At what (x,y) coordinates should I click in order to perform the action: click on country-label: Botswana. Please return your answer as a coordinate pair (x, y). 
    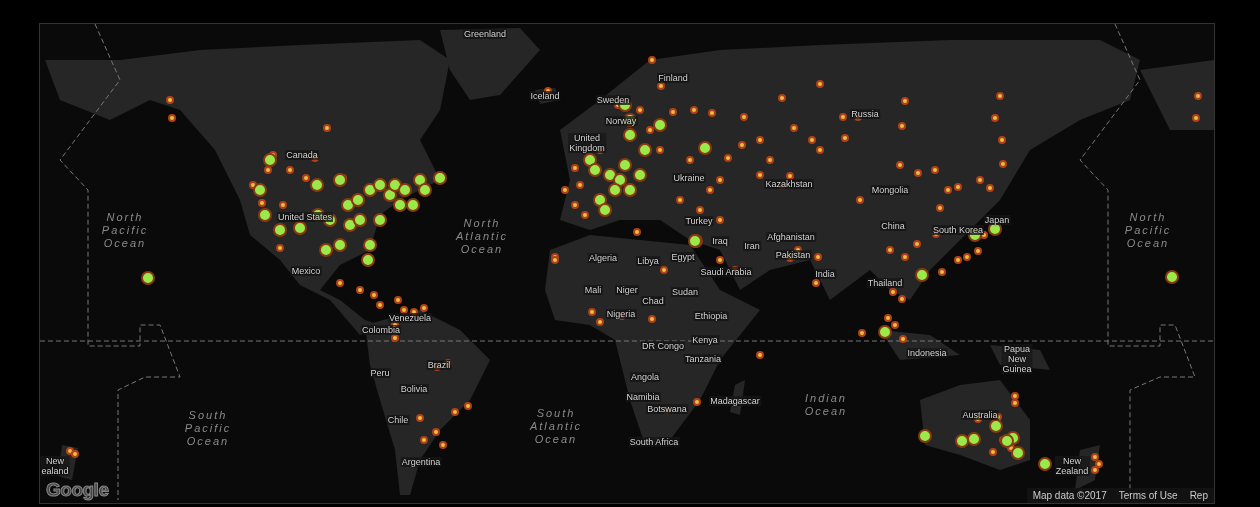
    Looking at the image, I should click on (667, 409).